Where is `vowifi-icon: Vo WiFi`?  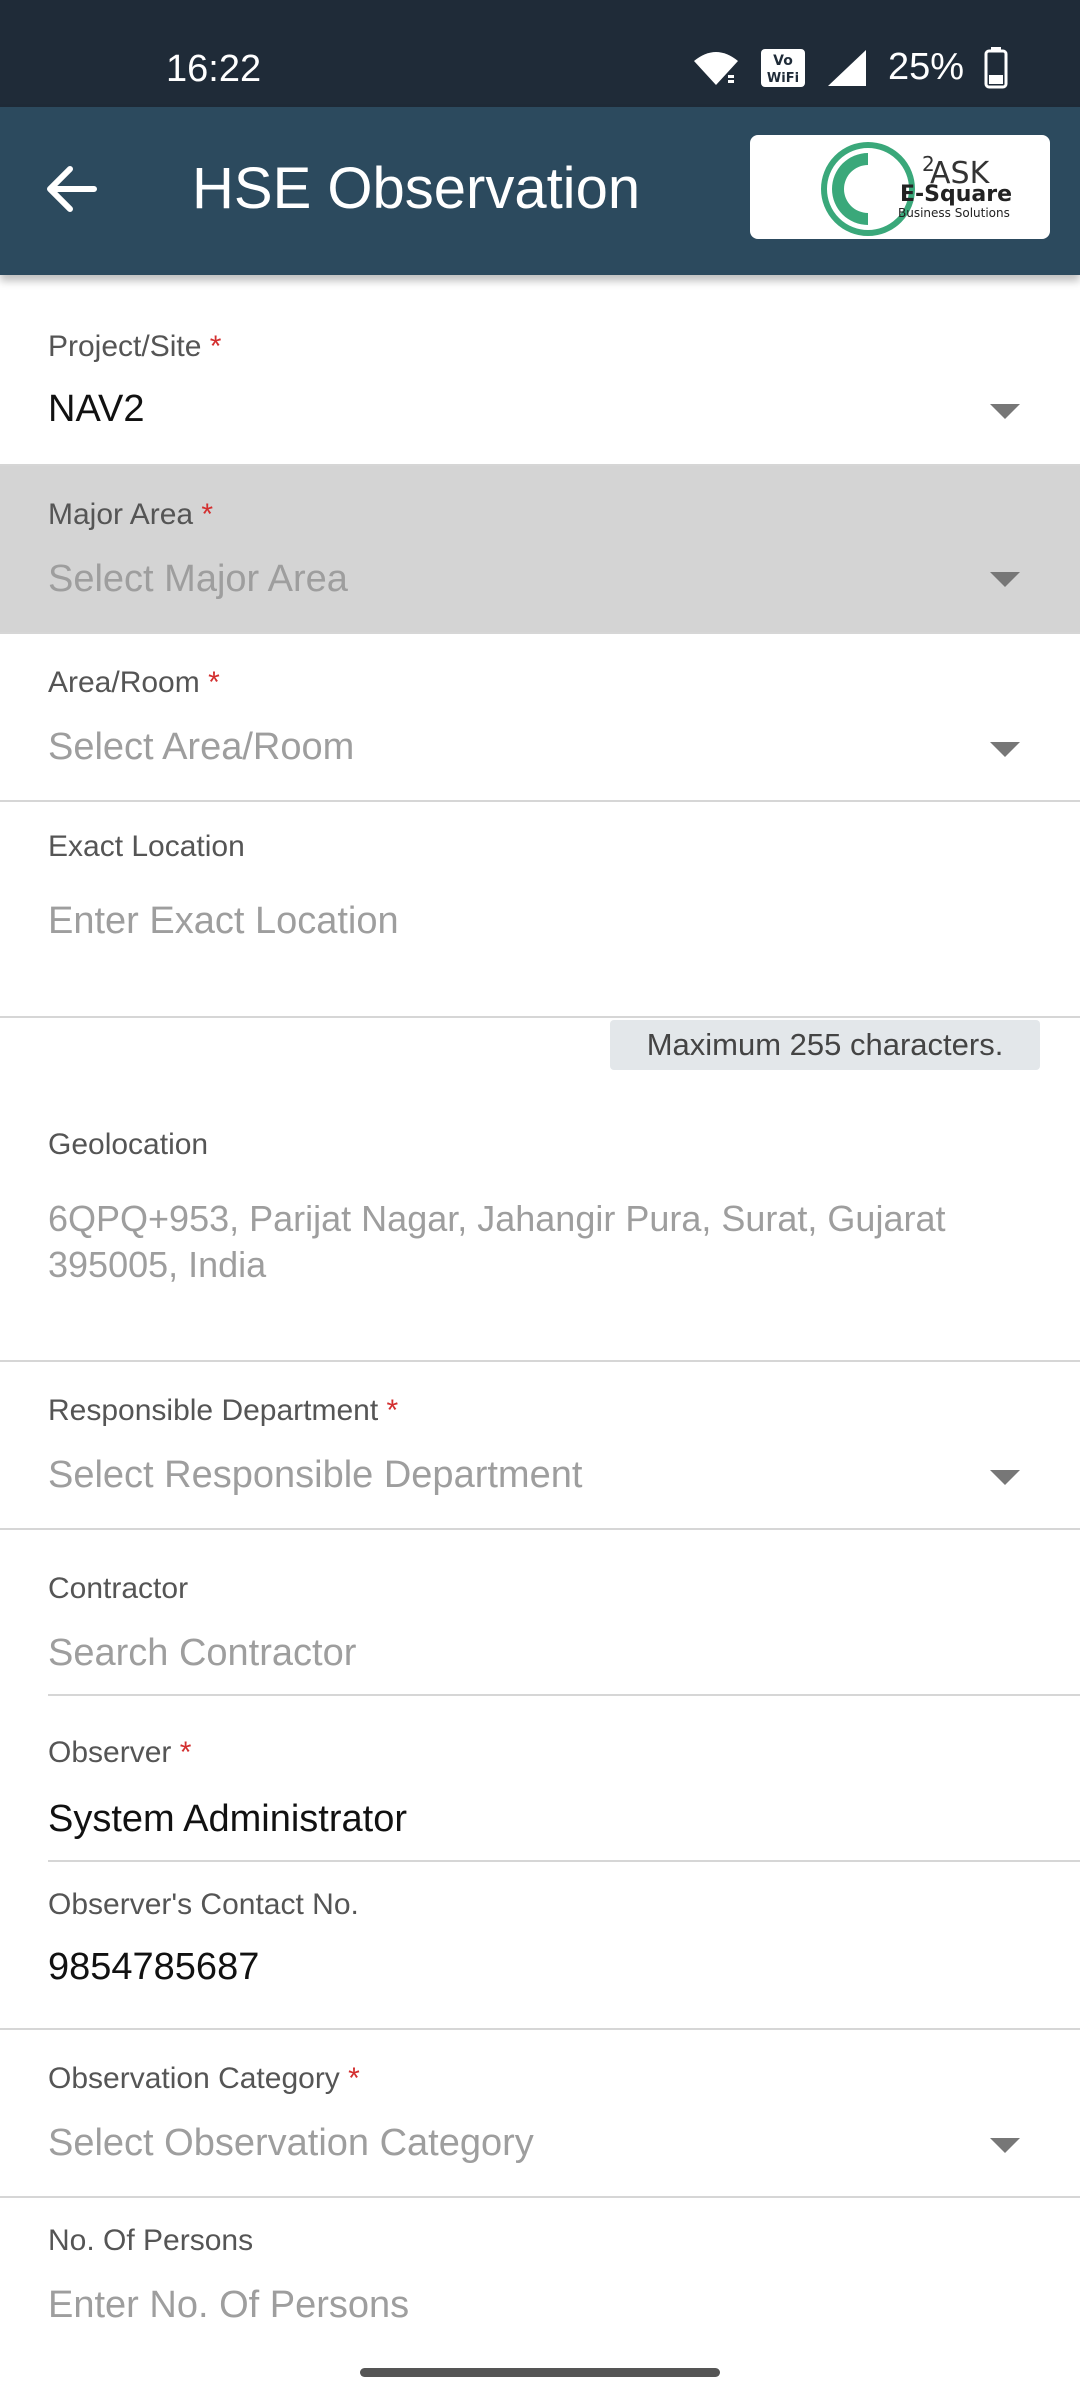 vowifi-icon: Vo WiFi is located at coordinates (782, 67).